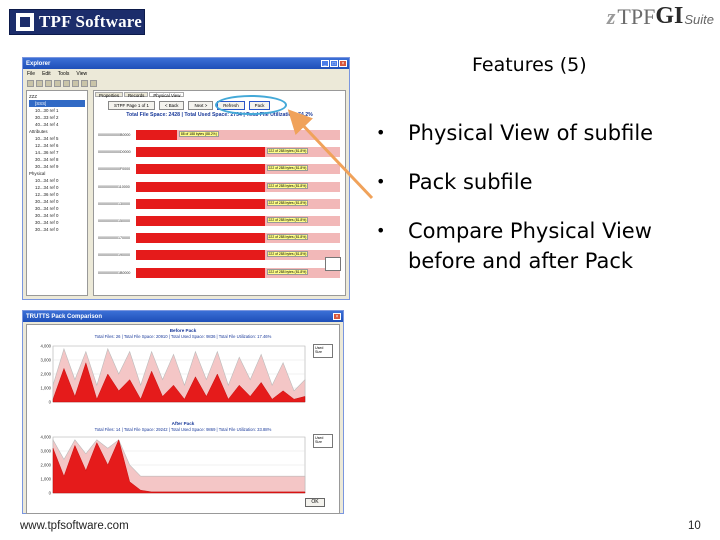 Image resolution: width=720 pixels, height=540 pixels. Describe the element at coordinates (186, 63) in the screenshot. I see `explorer-titlebar: Explorer _ □ ×` at that location.